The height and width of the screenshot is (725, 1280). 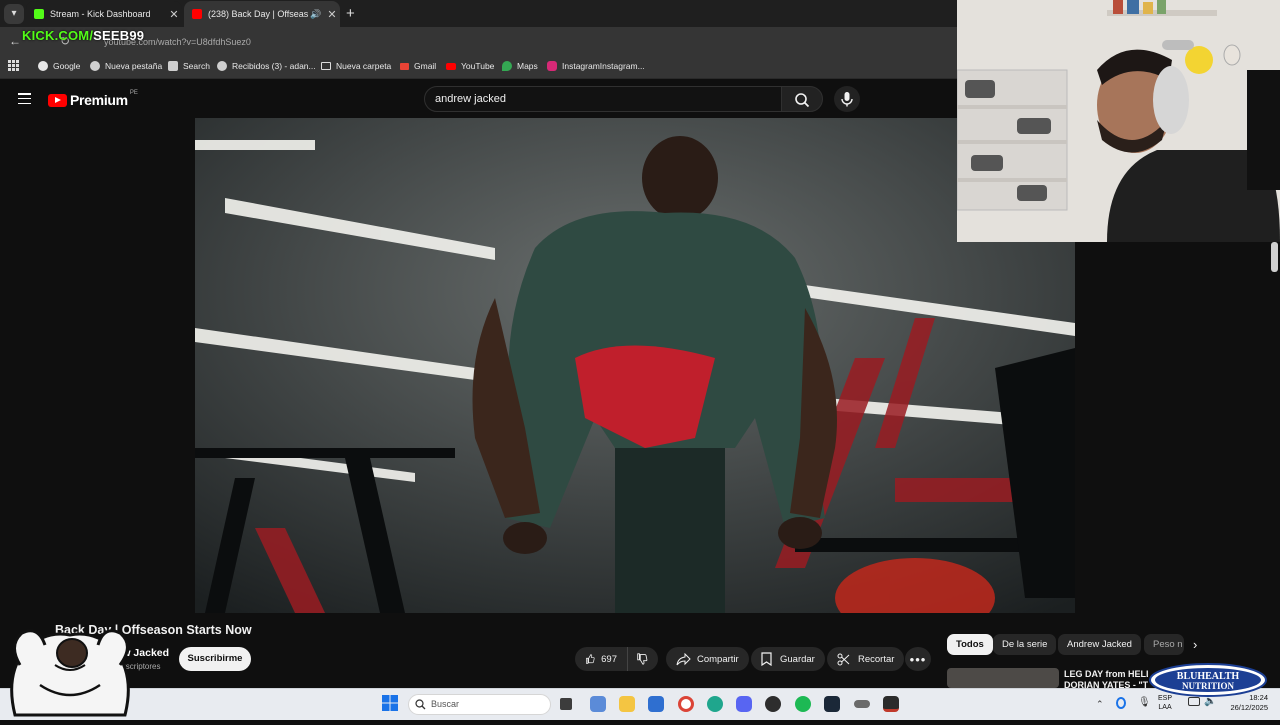 I want to click on clip-label: Recortar, so click(x=876, y=659).